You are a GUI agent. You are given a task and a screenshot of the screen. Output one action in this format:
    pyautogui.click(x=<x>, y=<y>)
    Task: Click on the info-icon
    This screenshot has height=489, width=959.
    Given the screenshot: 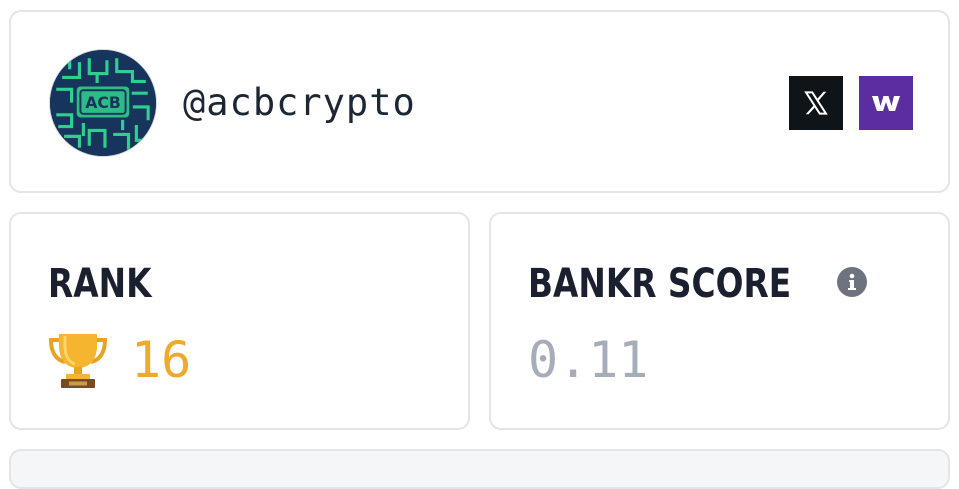 What is the action you would take?
    pyautogui.click(x=852, y=282)
    